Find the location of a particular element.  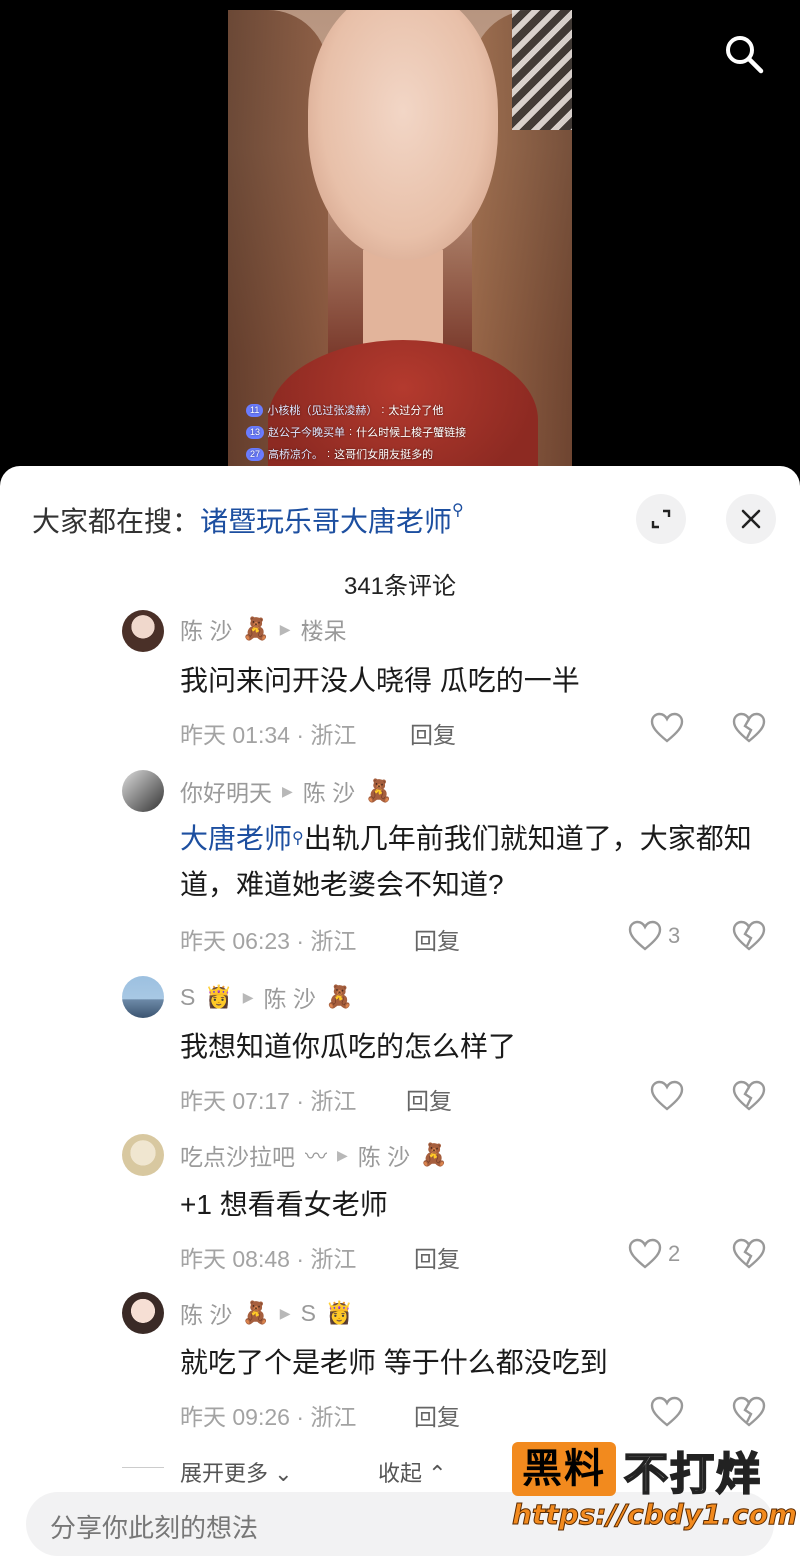

comment-meta: 你好明天 ▶ 陈 沙 🧸 is located at coordinates (286, 791).